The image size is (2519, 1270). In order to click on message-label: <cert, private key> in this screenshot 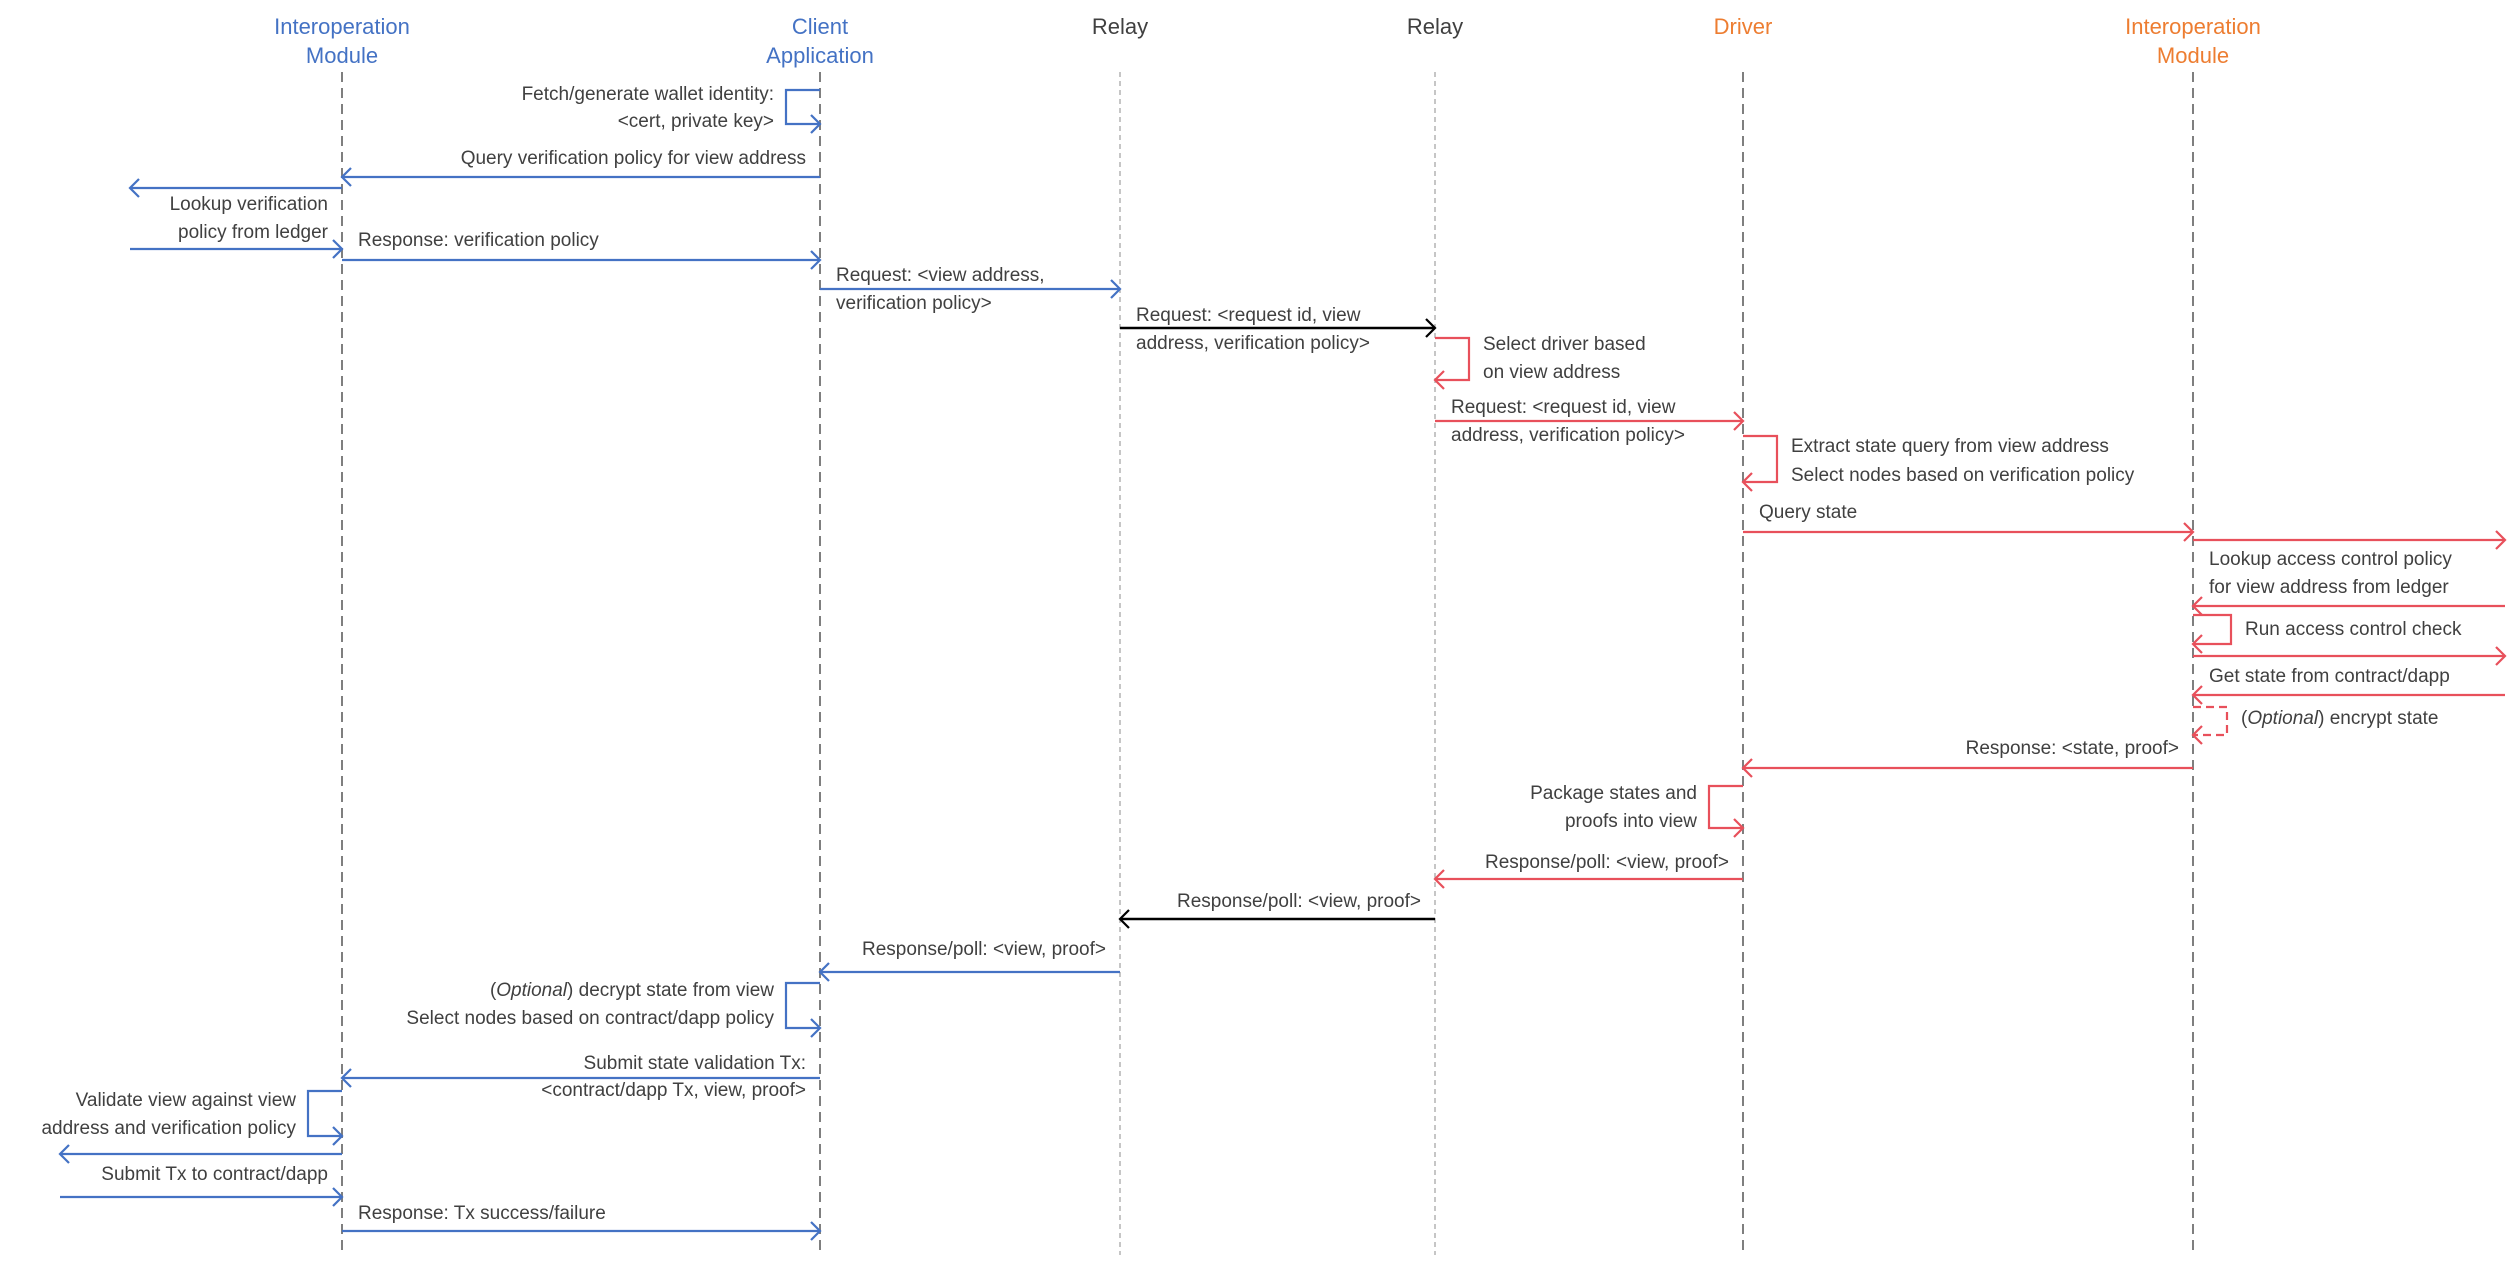, I will do `click(696, 121)`.